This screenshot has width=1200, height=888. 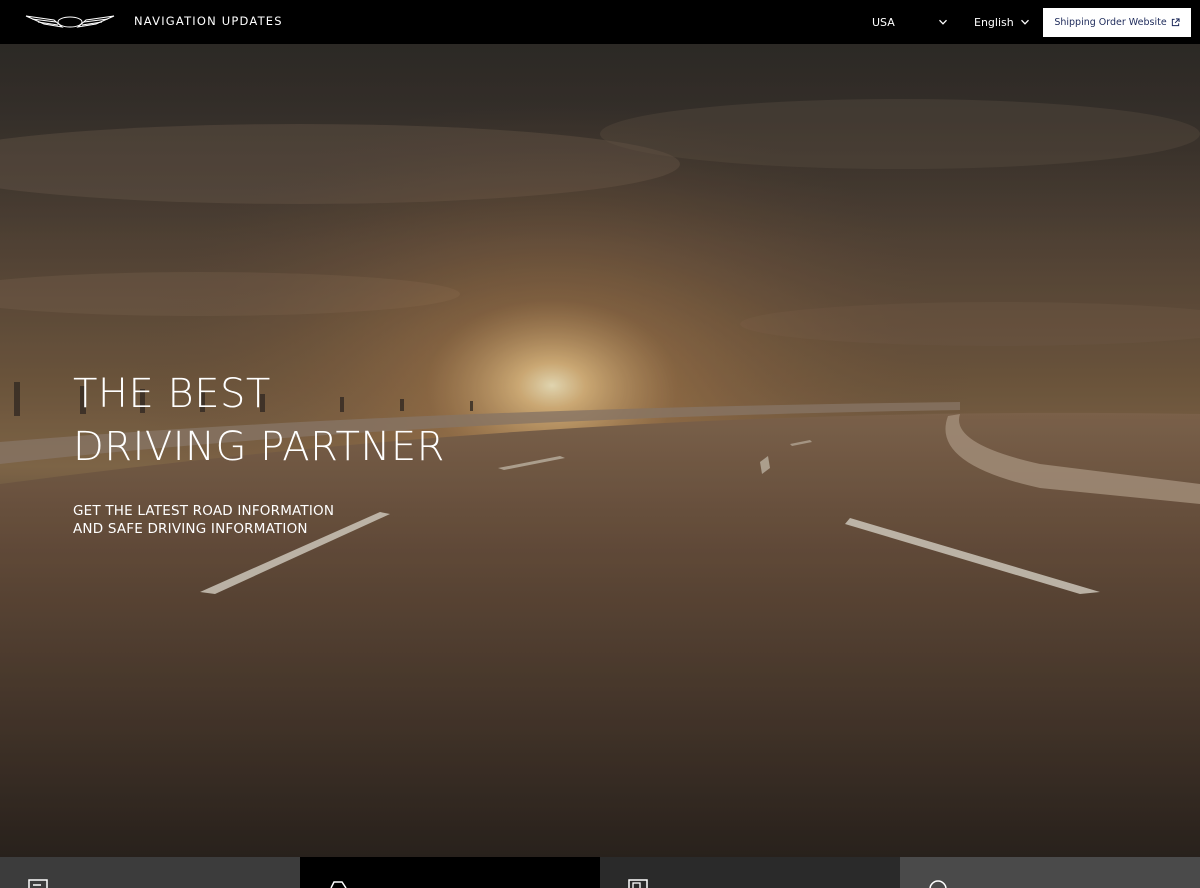 I want to click on genesis-wings-logo-icon, so click(x=70, y=22).